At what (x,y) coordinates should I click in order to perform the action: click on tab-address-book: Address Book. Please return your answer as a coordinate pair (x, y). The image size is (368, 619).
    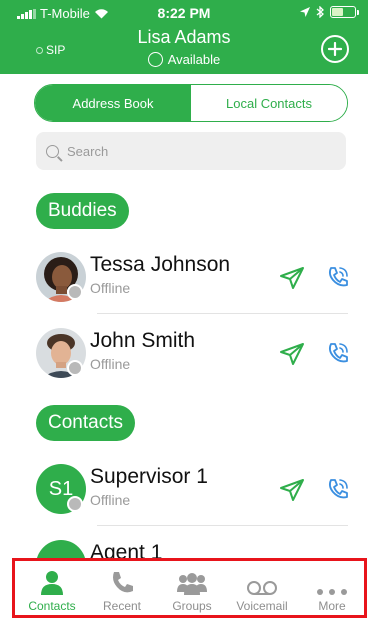
    Looking at the image, I should click on (113, 103).